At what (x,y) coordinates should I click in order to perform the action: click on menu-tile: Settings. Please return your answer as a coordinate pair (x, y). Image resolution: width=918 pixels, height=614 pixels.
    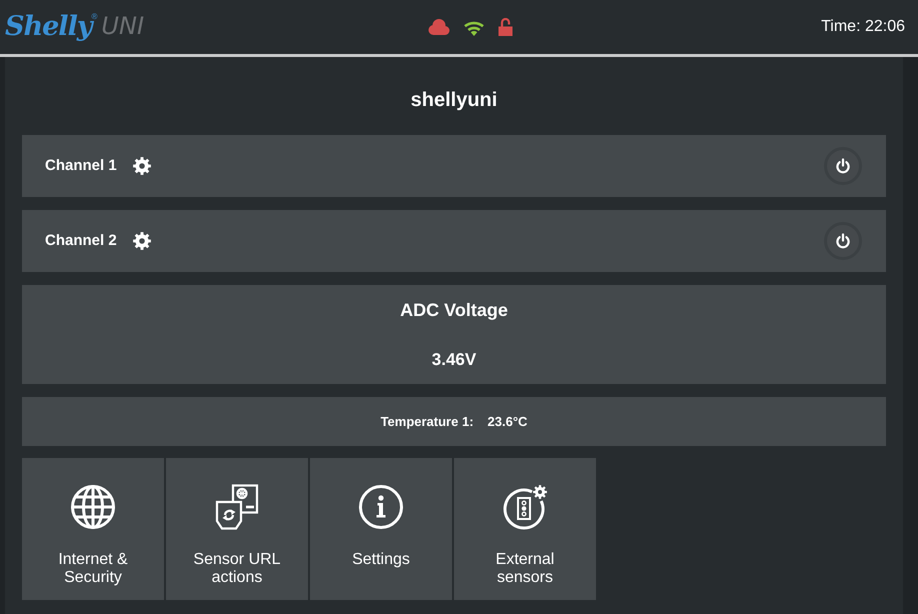
    Looking at the image, I should click on (381, 529).